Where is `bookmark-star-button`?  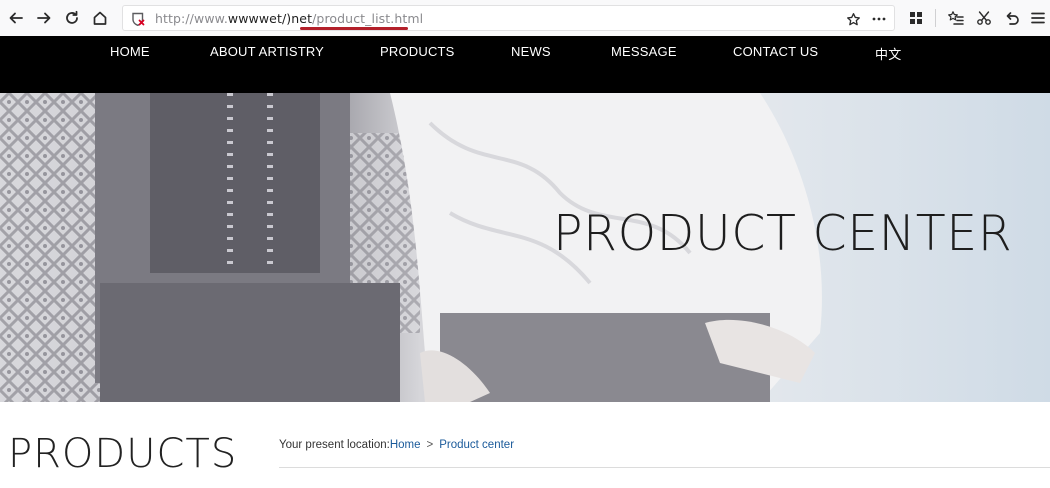
bookmark-star-button is located at coordinates (853, 19).